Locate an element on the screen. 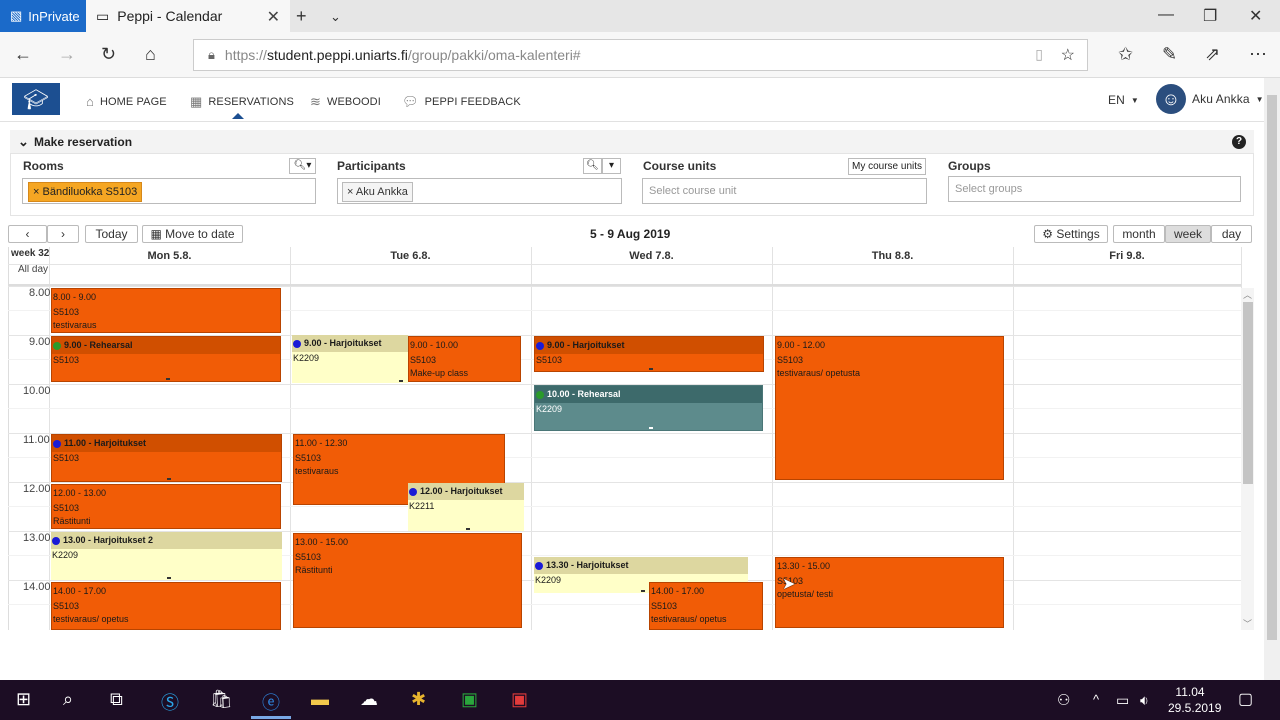 The height and width of the screenshot is (720, 1280). skype-icon: Ⓢ is located at coordinates (170, 702).